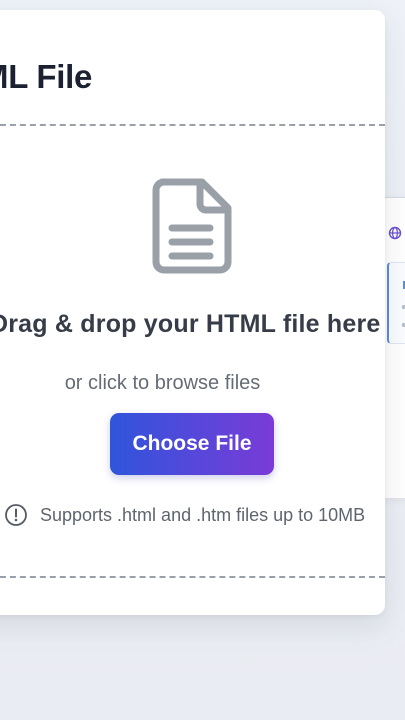  What do you see at coordinates (192, 125) in the screenshot?
I see `dropzone-top-border` at bounding box center [192, 125].